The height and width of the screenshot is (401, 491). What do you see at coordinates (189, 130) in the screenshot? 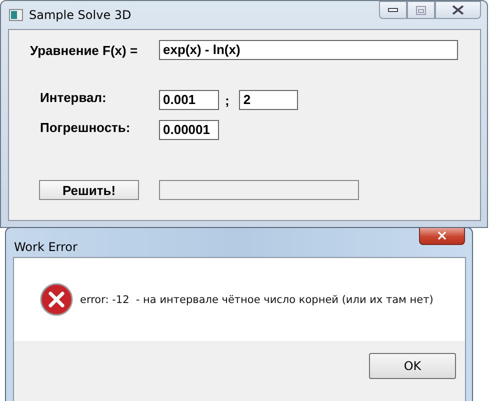
I see `tolerance-field: 0.00001` at bounding box center [189, 130].